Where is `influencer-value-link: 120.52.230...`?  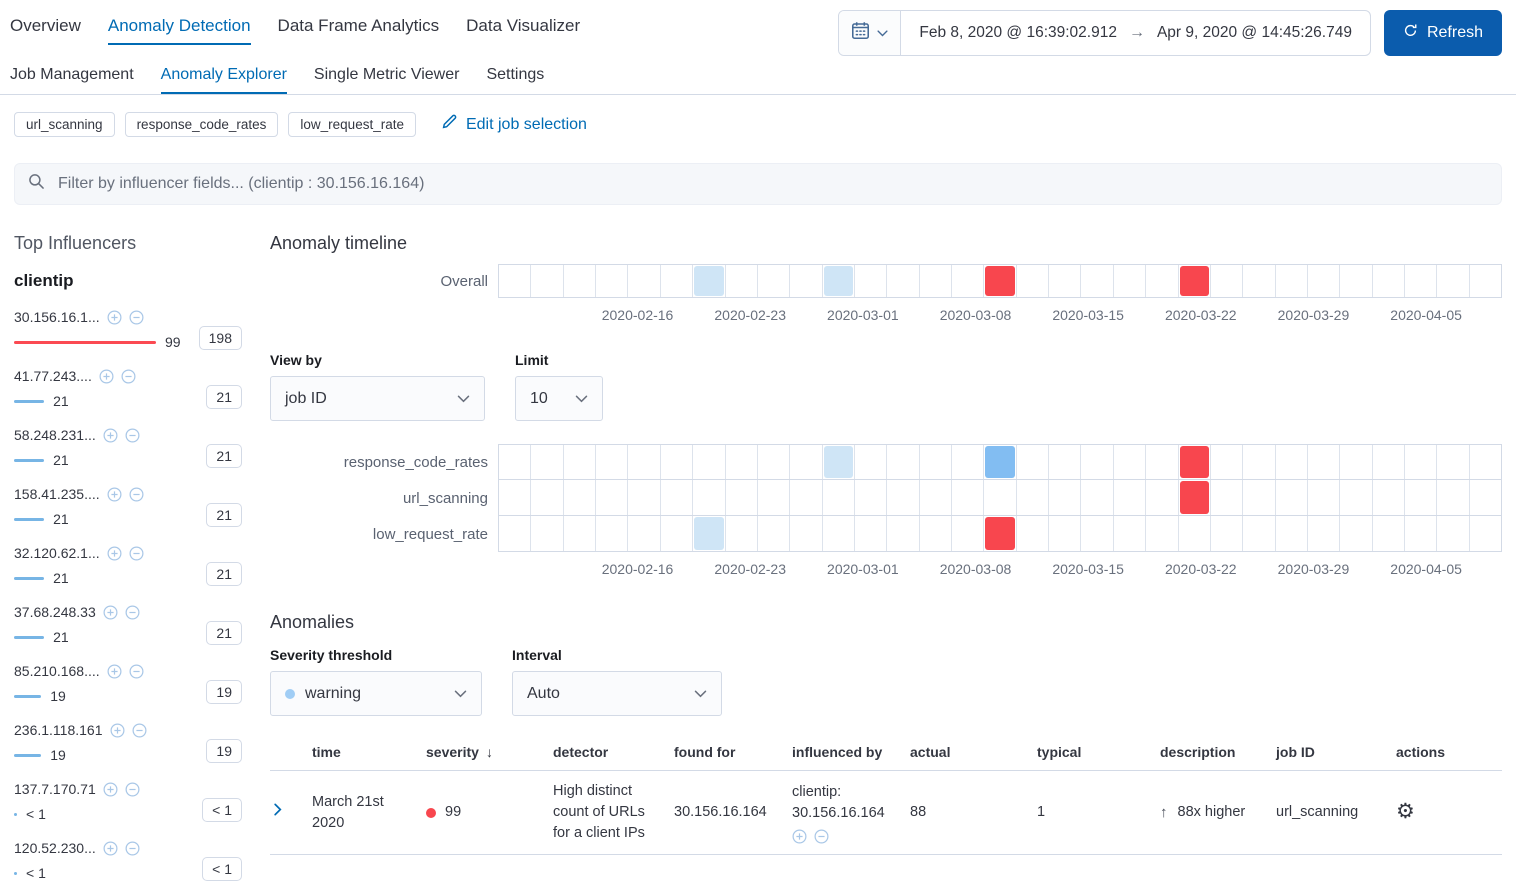 influencer-value-link: 120.52.230... is located at coordinates (55, 848).